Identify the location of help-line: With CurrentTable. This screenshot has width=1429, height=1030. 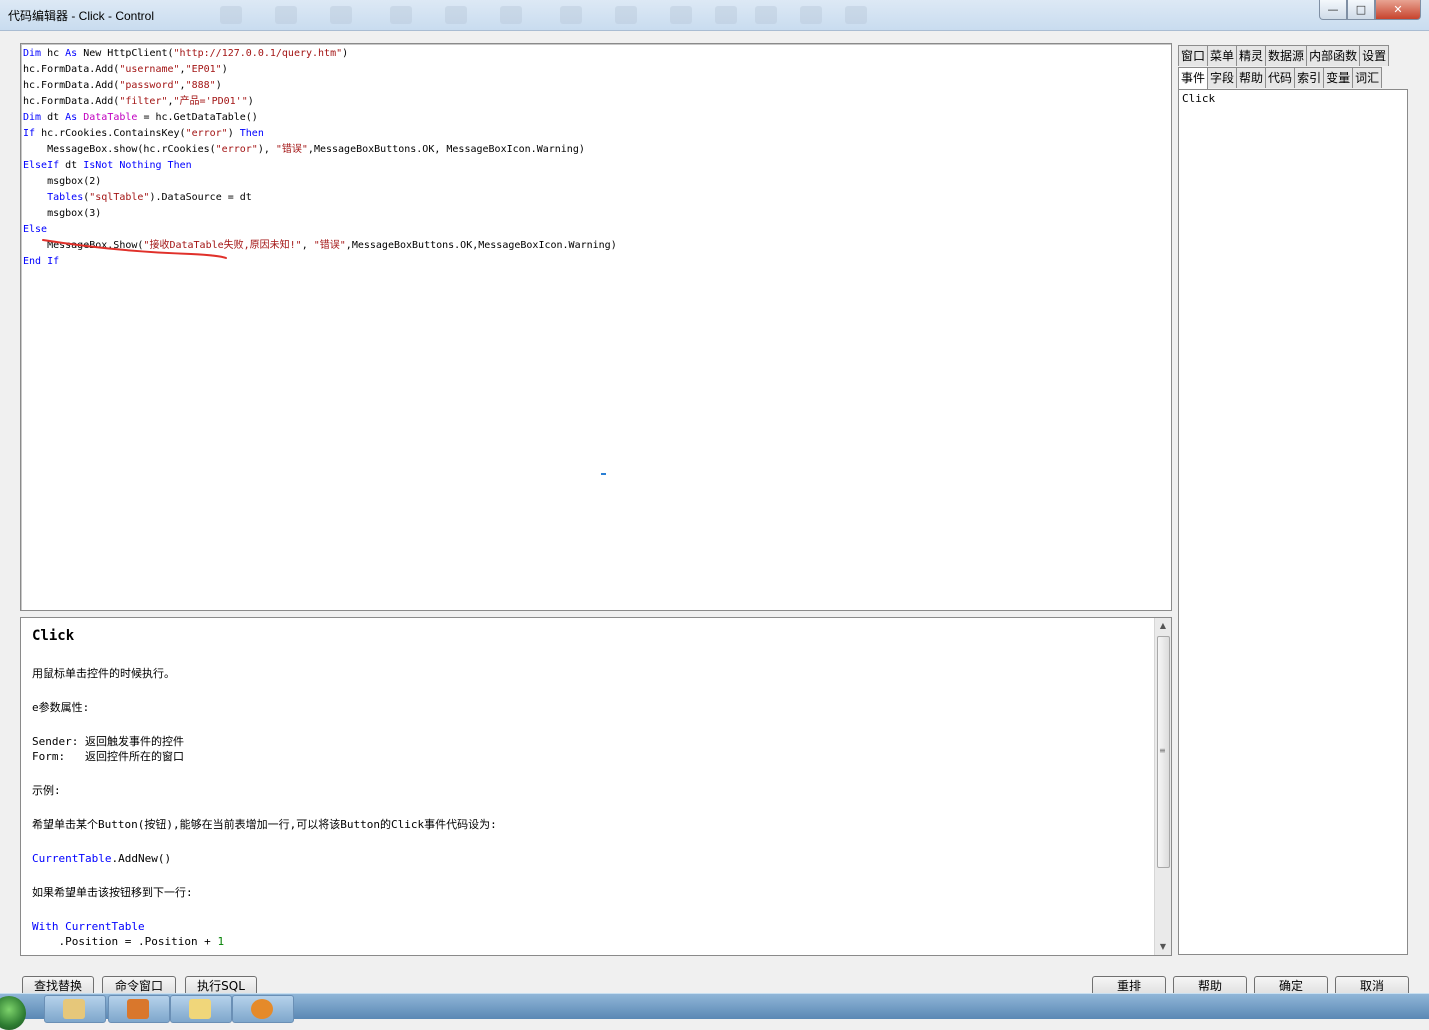
(264, 926).